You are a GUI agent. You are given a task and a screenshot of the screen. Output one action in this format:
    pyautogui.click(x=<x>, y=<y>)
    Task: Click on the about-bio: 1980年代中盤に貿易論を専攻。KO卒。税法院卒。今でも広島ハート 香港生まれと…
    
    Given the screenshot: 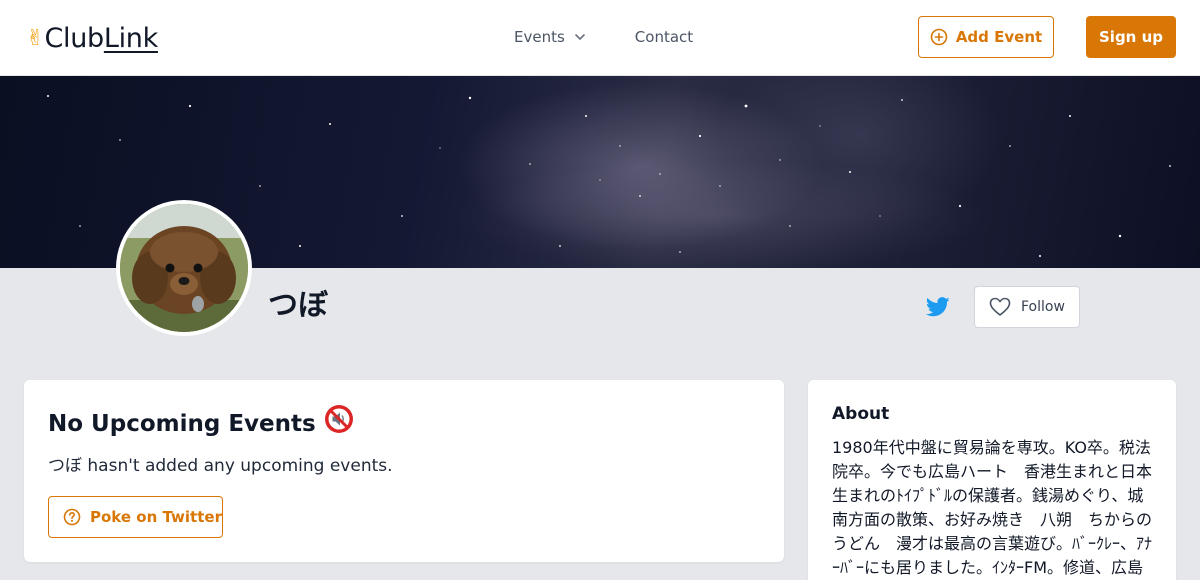 What is the action you would take?
    pyautogui.click(x=992, y=507)
    